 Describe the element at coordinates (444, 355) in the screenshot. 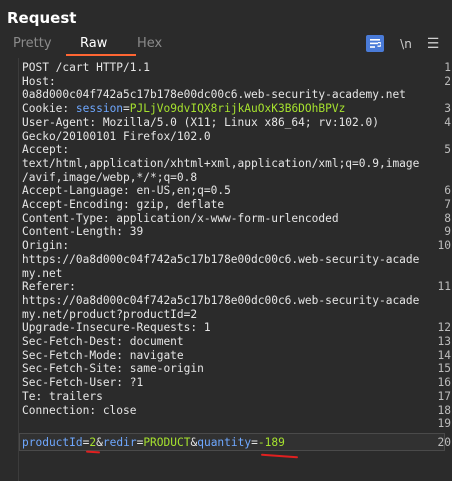

I see `line-number: 14` at that location.